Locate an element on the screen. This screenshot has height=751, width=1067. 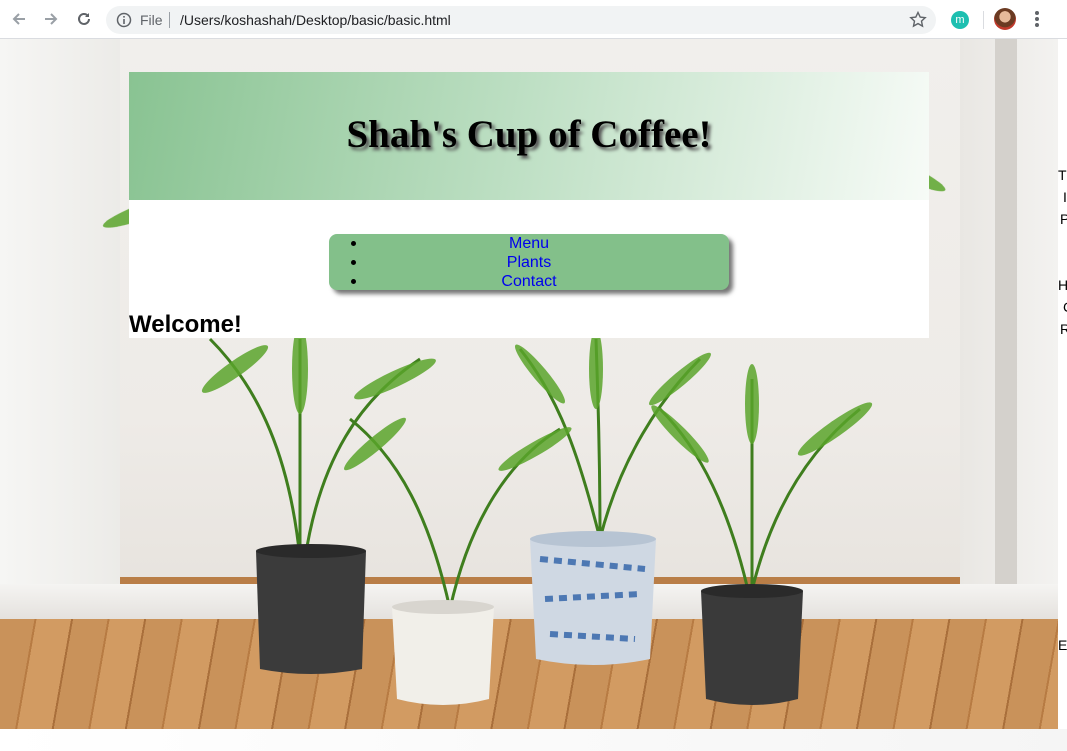
back-arrow-icon is located at coordinates (19, 19).